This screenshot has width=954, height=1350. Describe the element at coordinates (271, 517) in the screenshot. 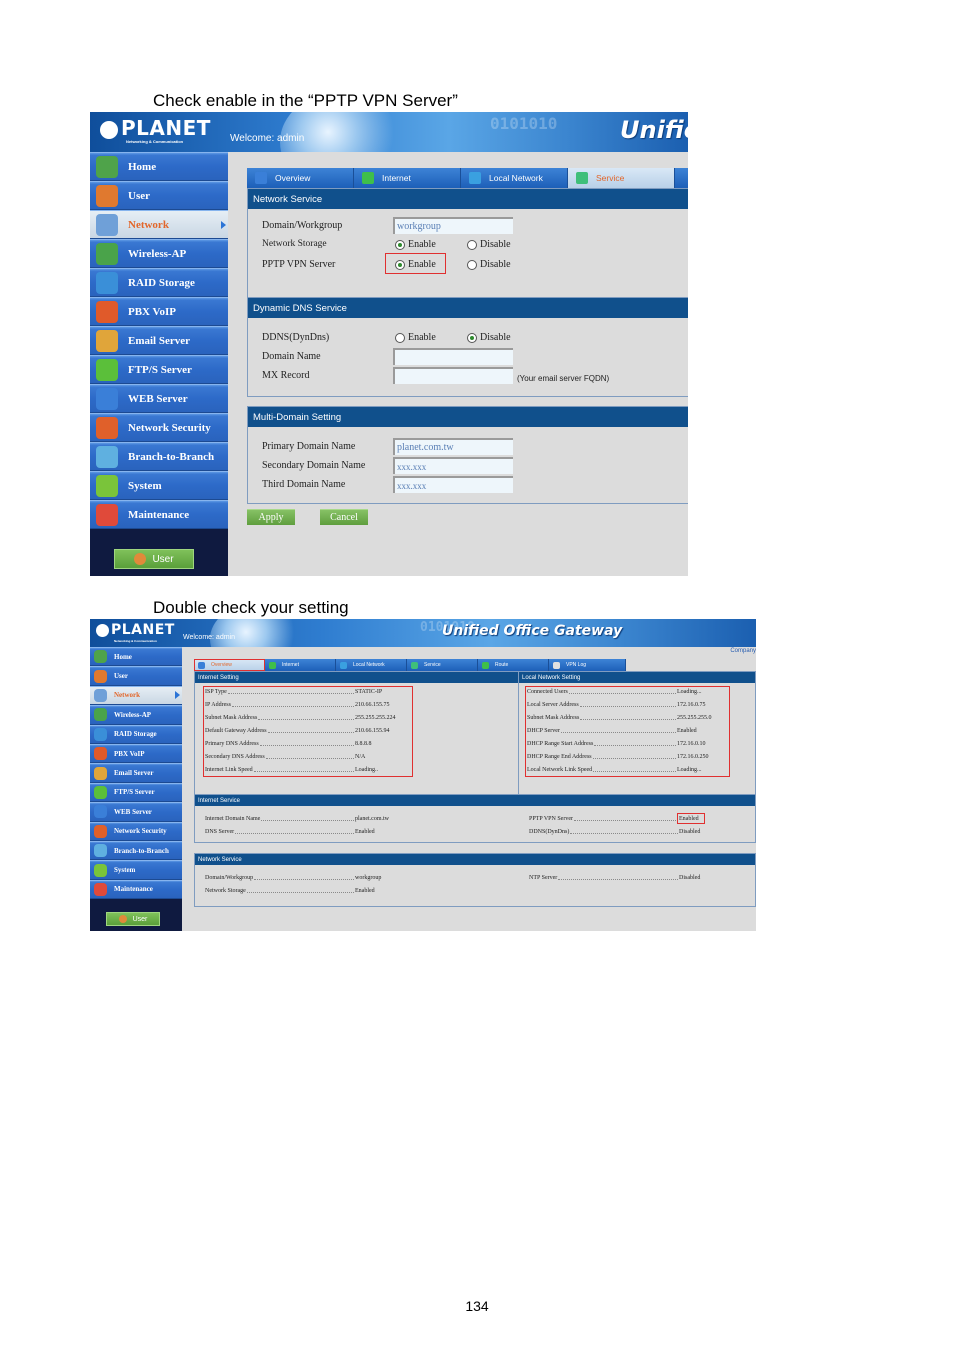

I see `apply-button: Apply` at that location.